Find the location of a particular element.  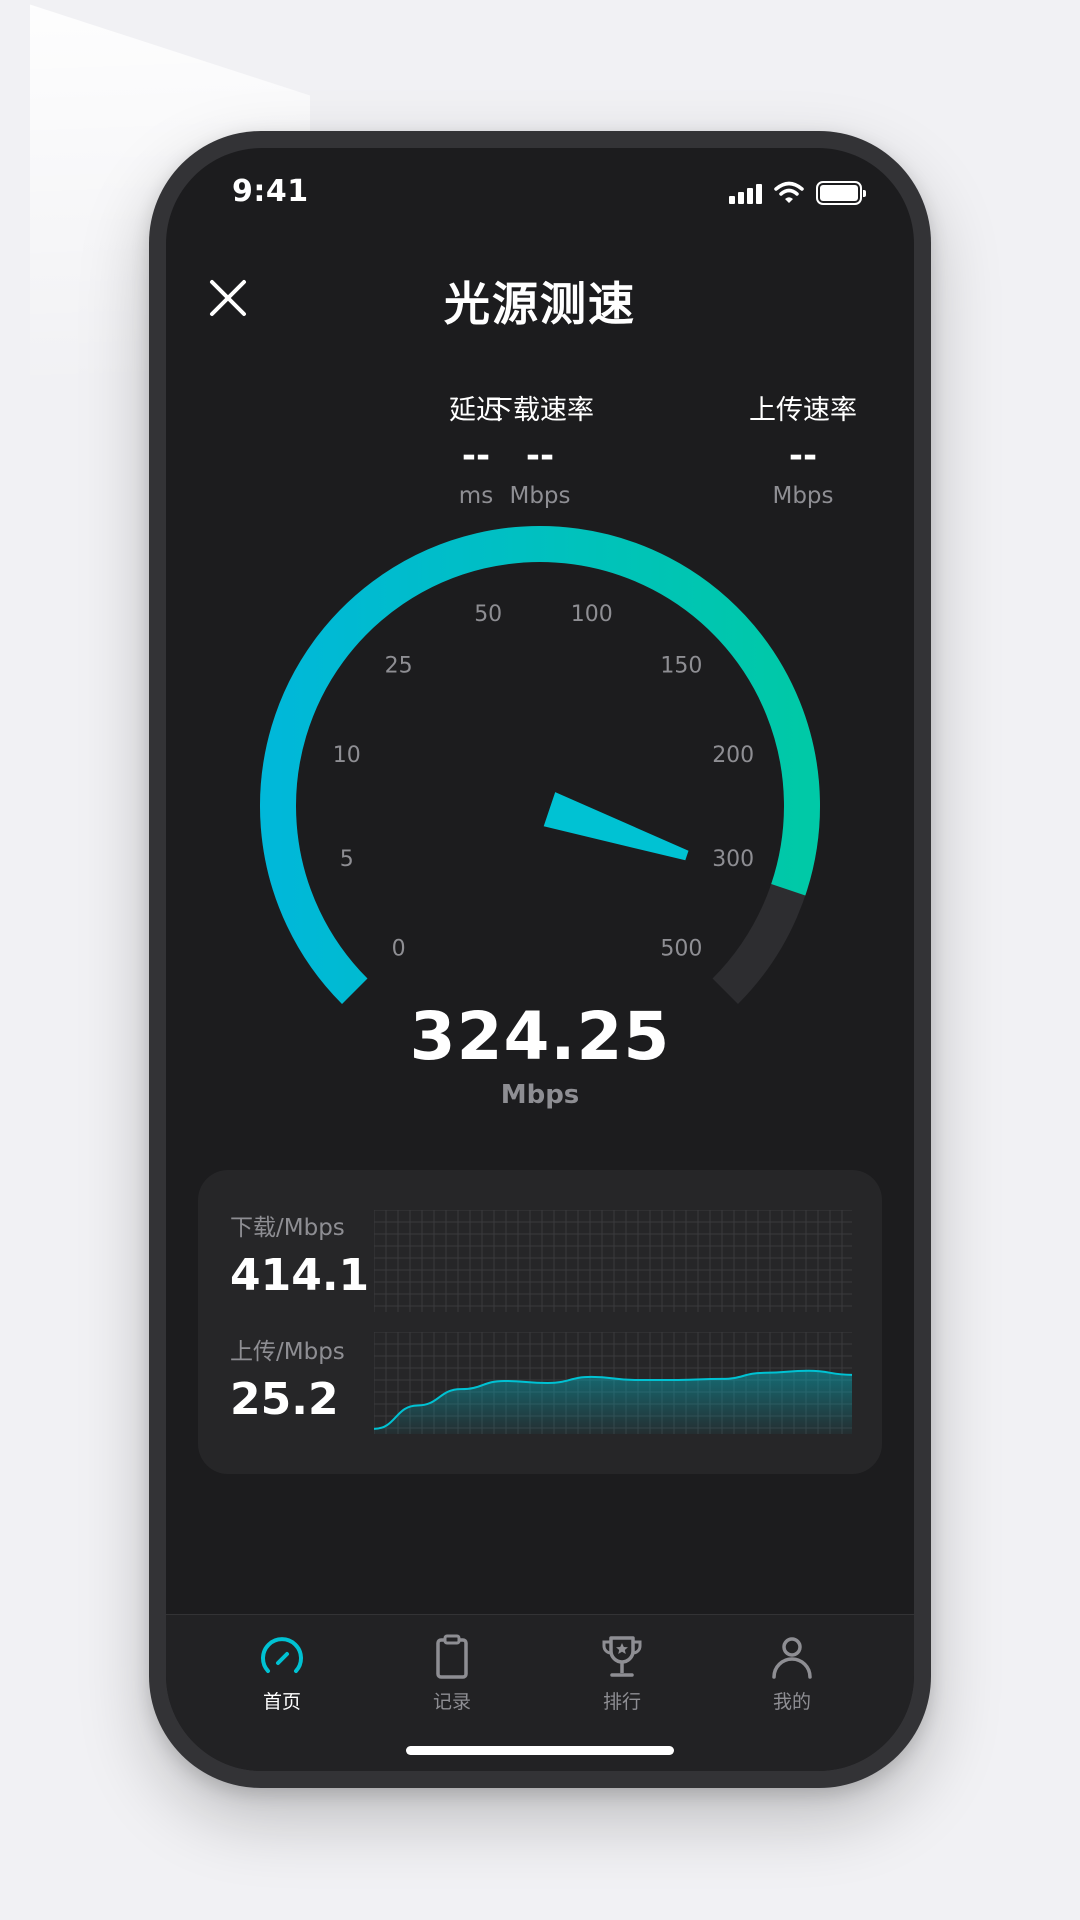

download-value: 414.1 is located at coordinates (300, 1275).